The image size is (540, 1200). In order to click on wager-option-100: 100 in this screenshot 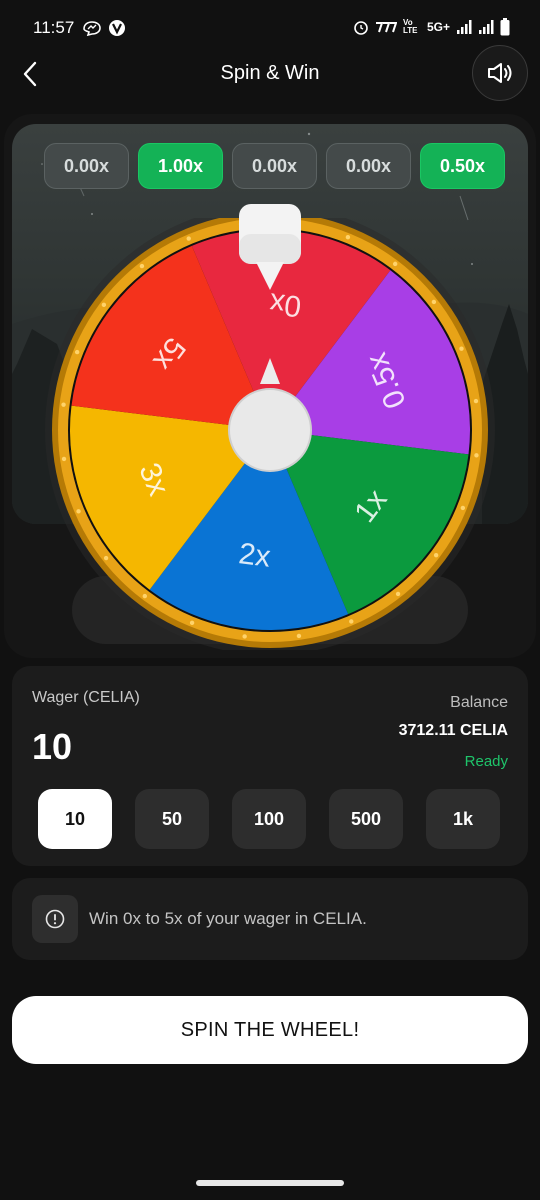, I will do `click(269, 819)`.